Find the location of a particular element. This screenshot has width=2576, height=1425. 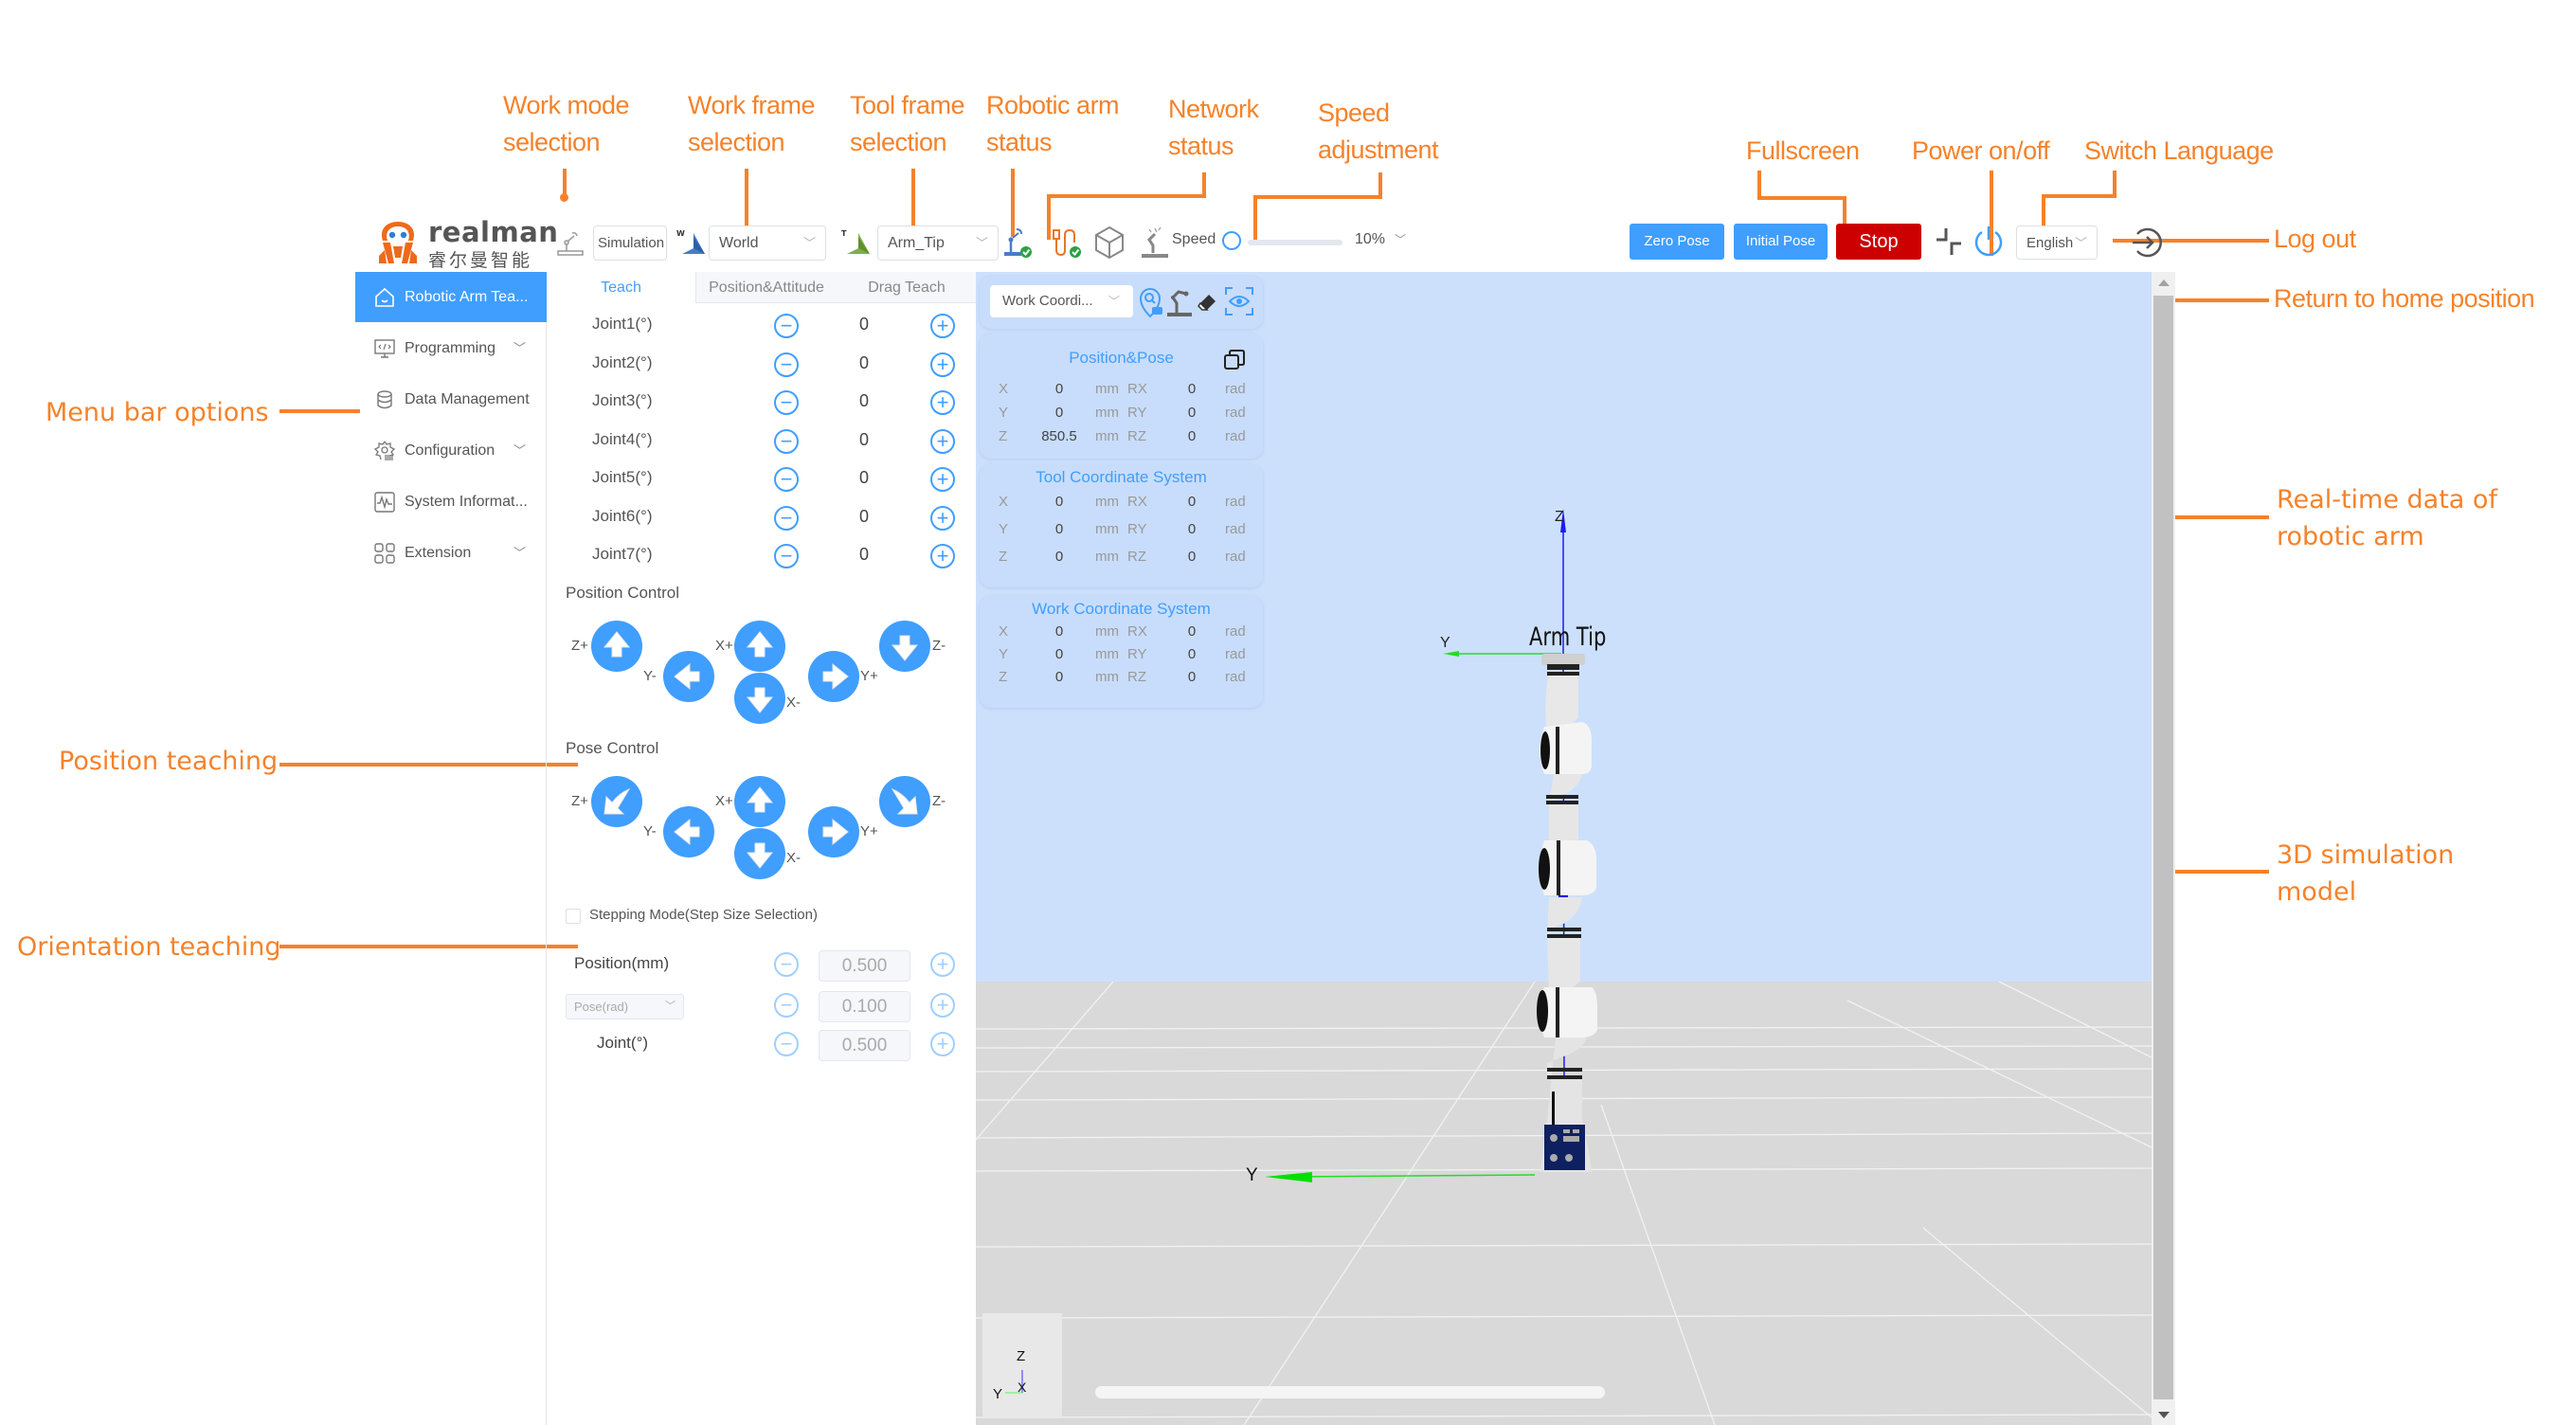

vertical-scrollbar is located at coordinates (2163, 848).